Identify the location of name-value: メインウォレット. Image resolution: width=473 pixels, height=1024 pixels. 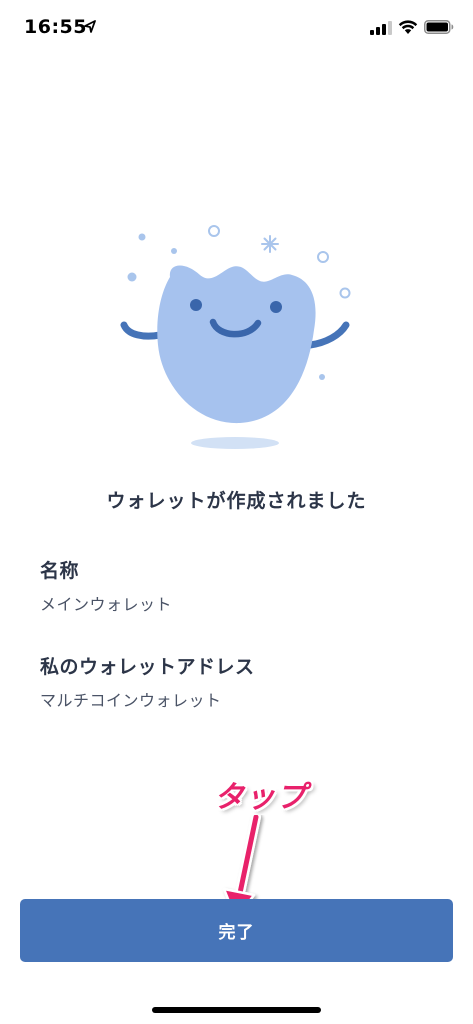
(106, 604).